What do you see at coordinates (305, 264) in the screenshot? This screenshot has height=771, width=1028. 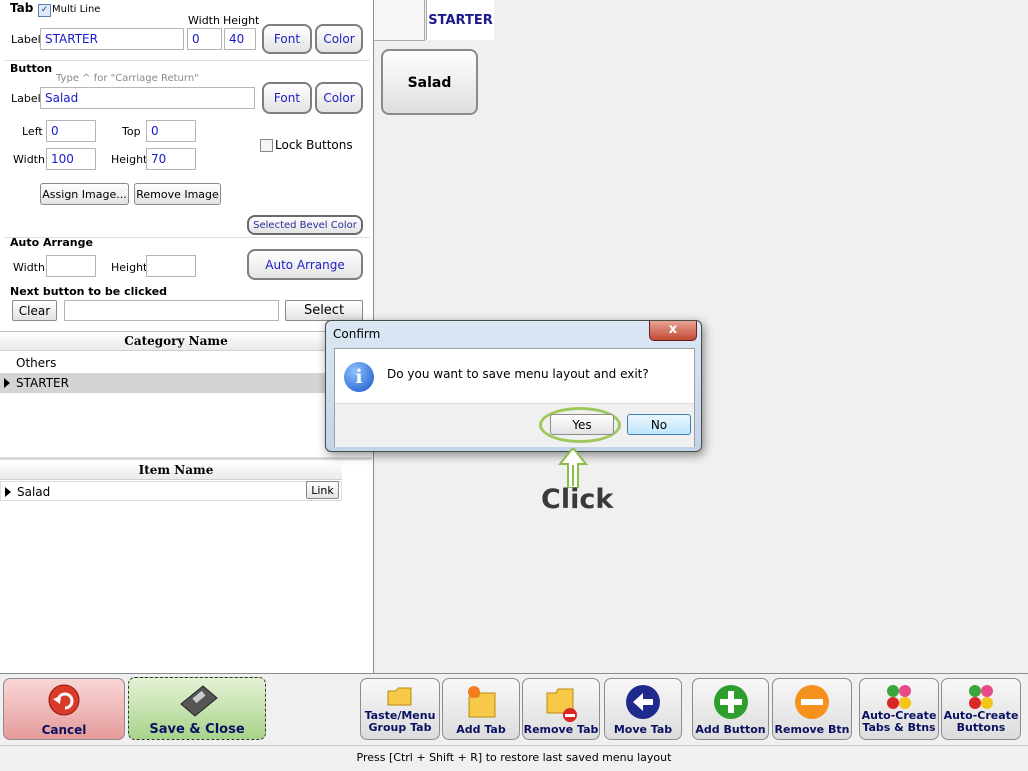 I see `auto-arrange-button: Auto Arrange` at bounding box center [305, 264].